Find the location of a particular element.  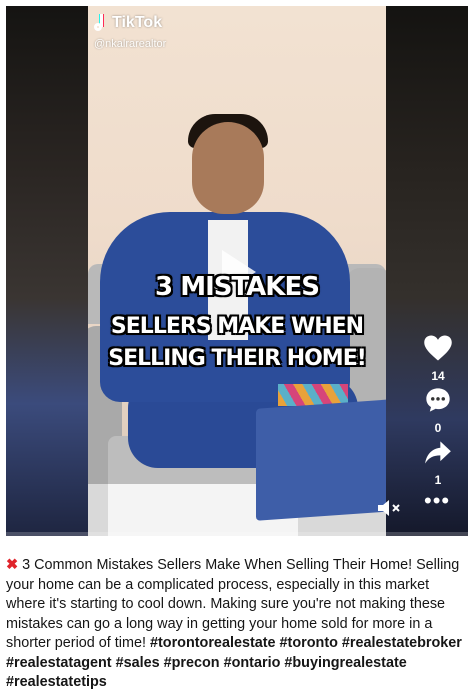

hashtag-link: #precon is located at coordinates (192, 663).